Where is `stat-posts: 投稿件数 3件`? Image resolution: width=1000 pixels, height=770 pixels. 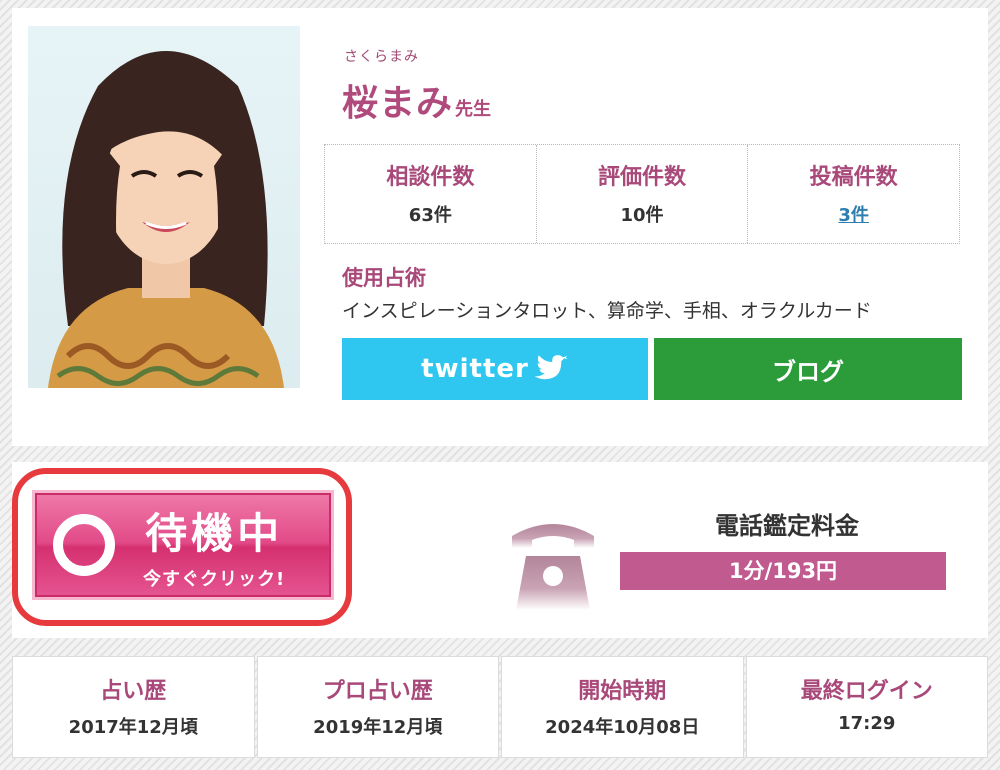
stat-posts: 投稿件数 3件 is located at coordinates (853, 194).